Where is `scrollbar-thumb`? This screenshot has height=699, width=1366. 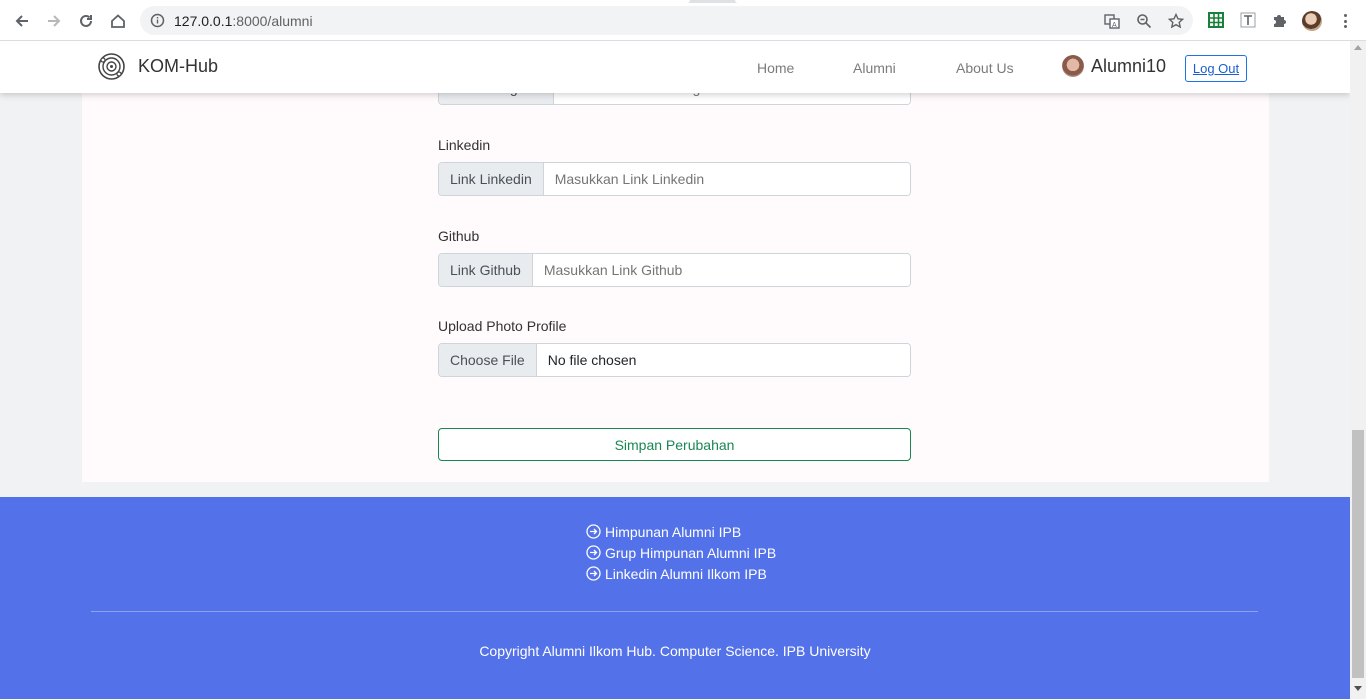
scrollbar-thumb is located at coordinates (1358, 554).